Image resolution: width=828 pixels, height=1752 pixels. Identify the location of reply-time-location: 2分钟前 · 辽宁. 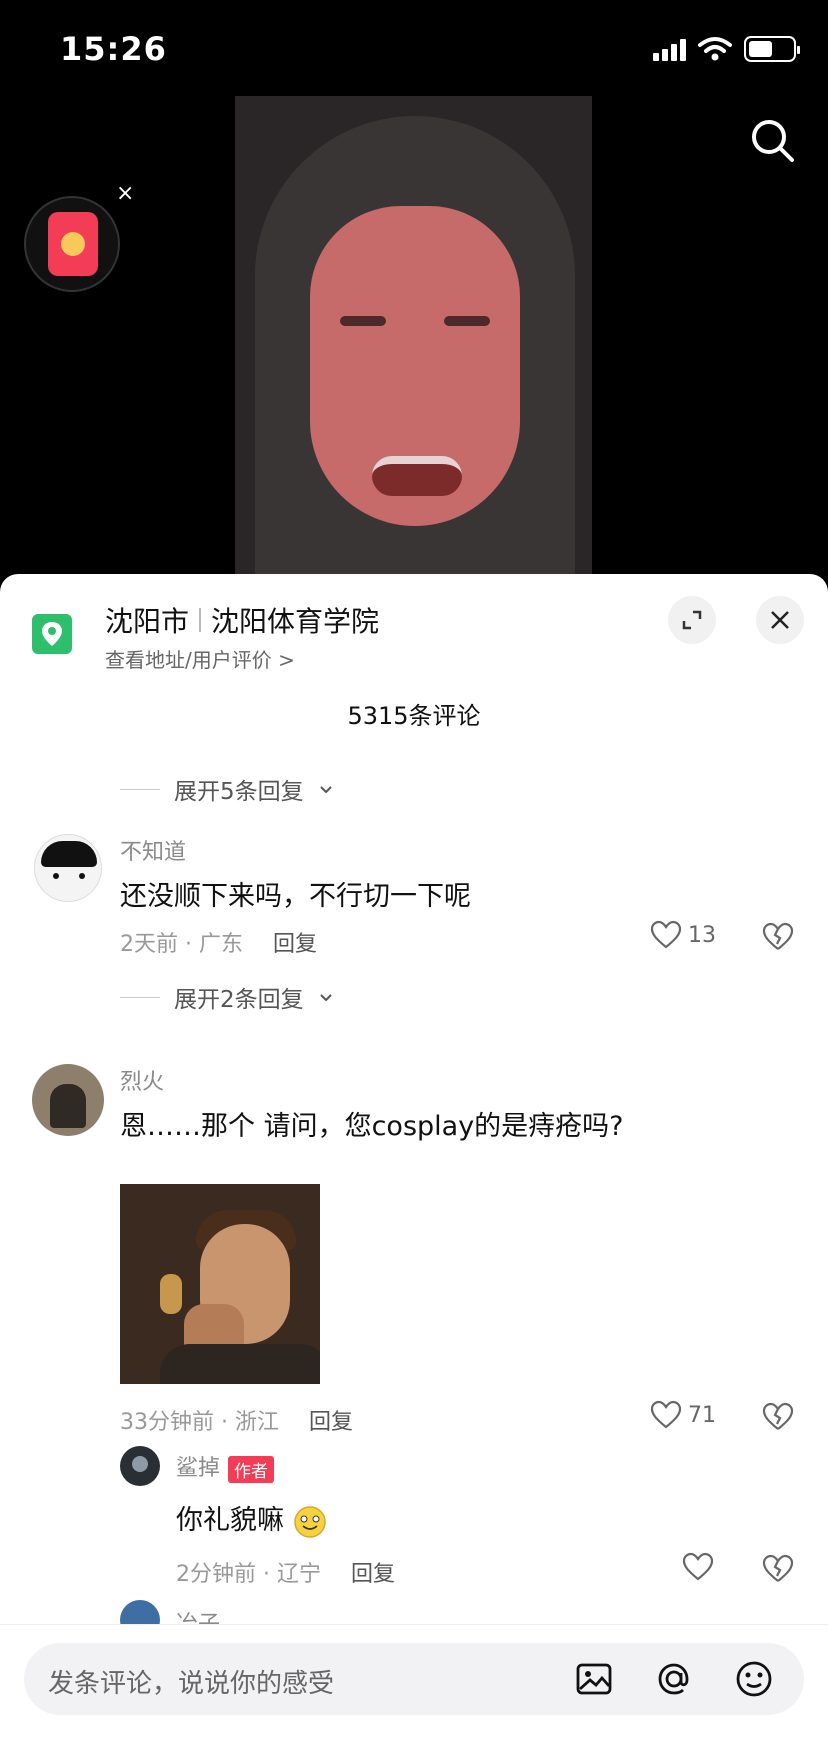
(248, 1574).